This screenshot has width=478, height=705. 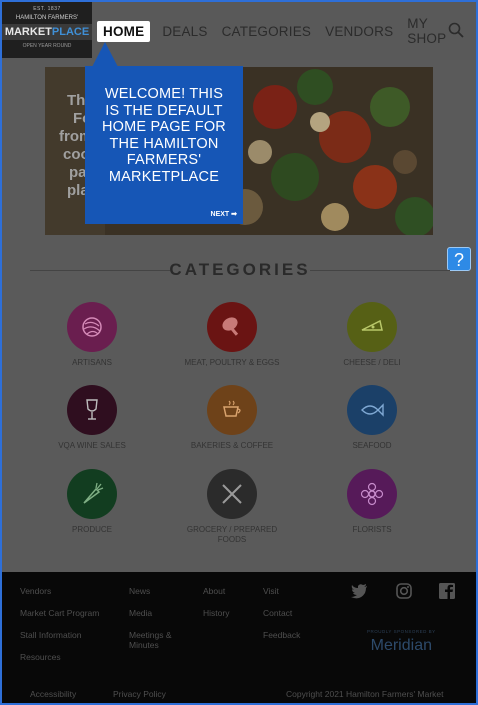 I want to click on category-bakeries: BAKERIES & COFFEE, so click(x=232, y=418).